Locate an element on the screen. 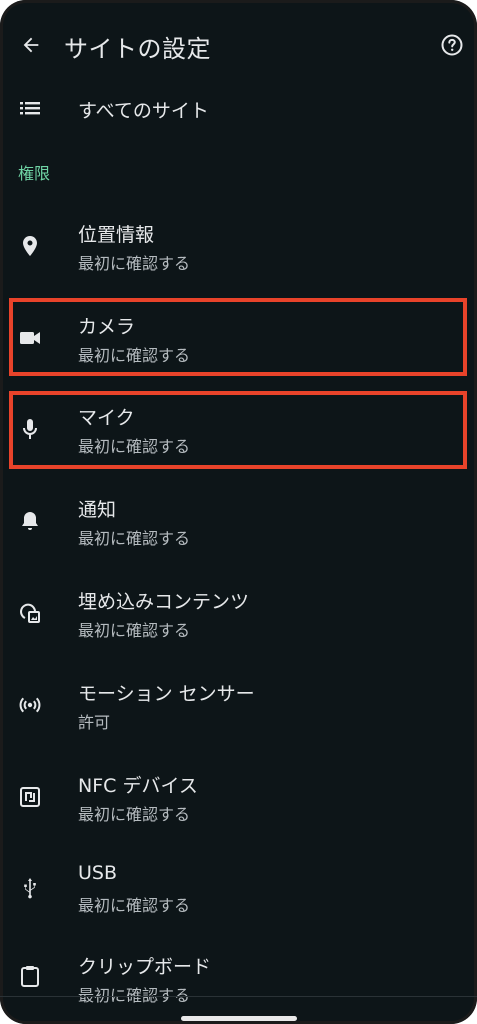  bell-icon is located at coordinates (30, 521).